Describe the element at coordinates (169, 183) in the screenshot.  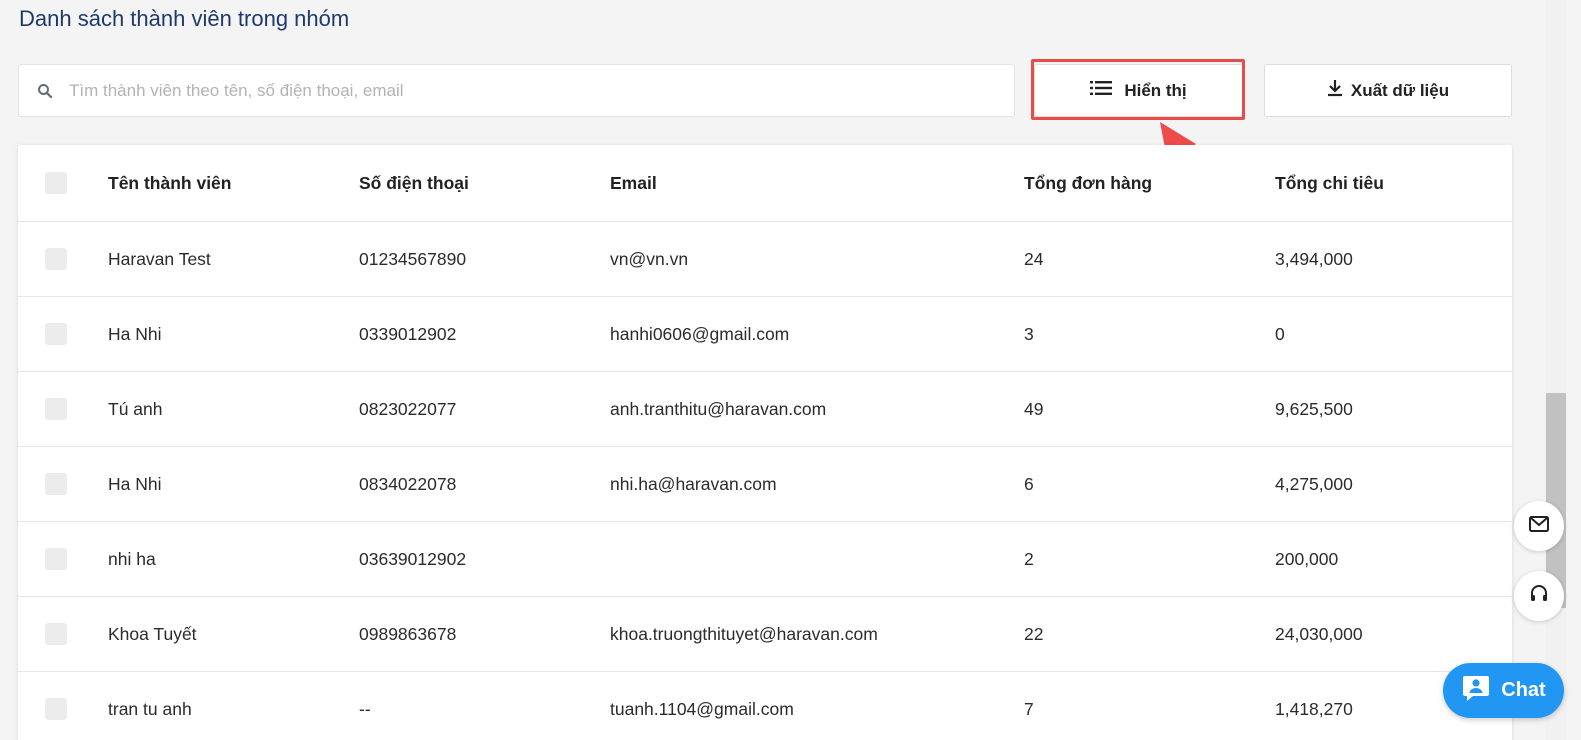
I see `header-name: Tên thành viên` at that location.